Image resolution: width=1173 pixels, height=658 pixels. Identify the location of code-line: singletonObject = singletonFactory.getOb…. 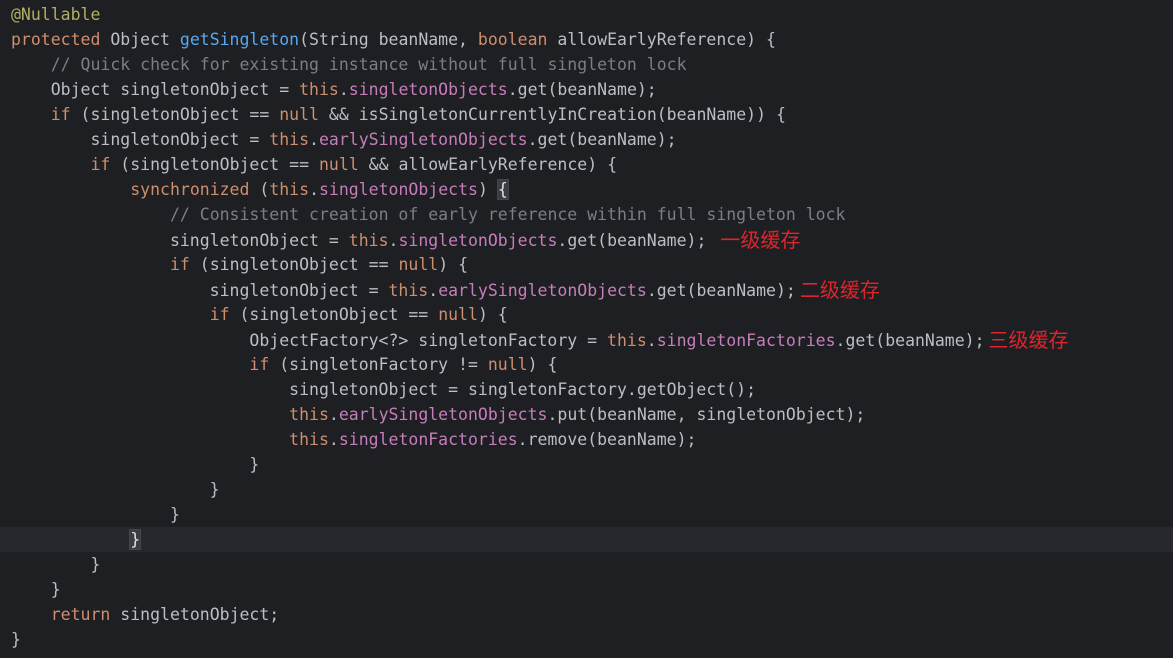
(586, 389).